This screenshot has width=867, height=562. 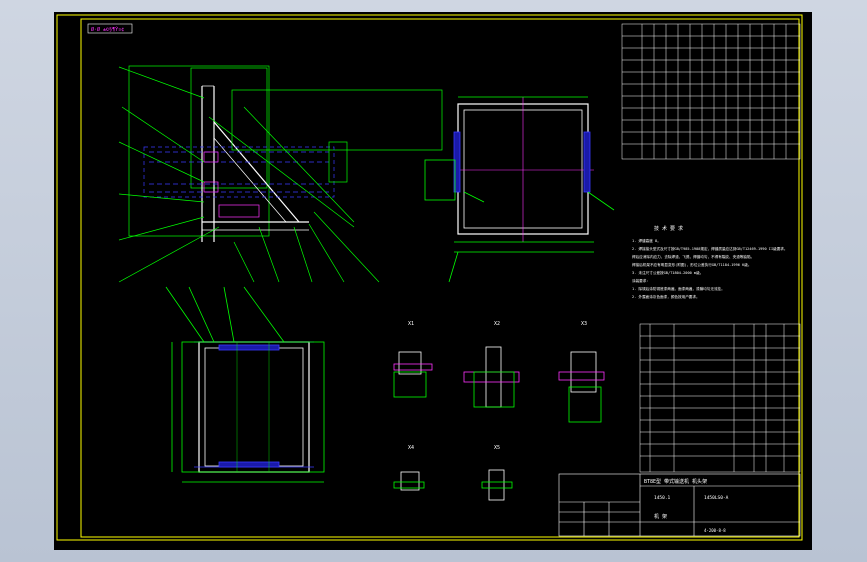 What do you see at coordinates (499, 423) in the screenshot?
I see `details` at bounding box center [499, 423].